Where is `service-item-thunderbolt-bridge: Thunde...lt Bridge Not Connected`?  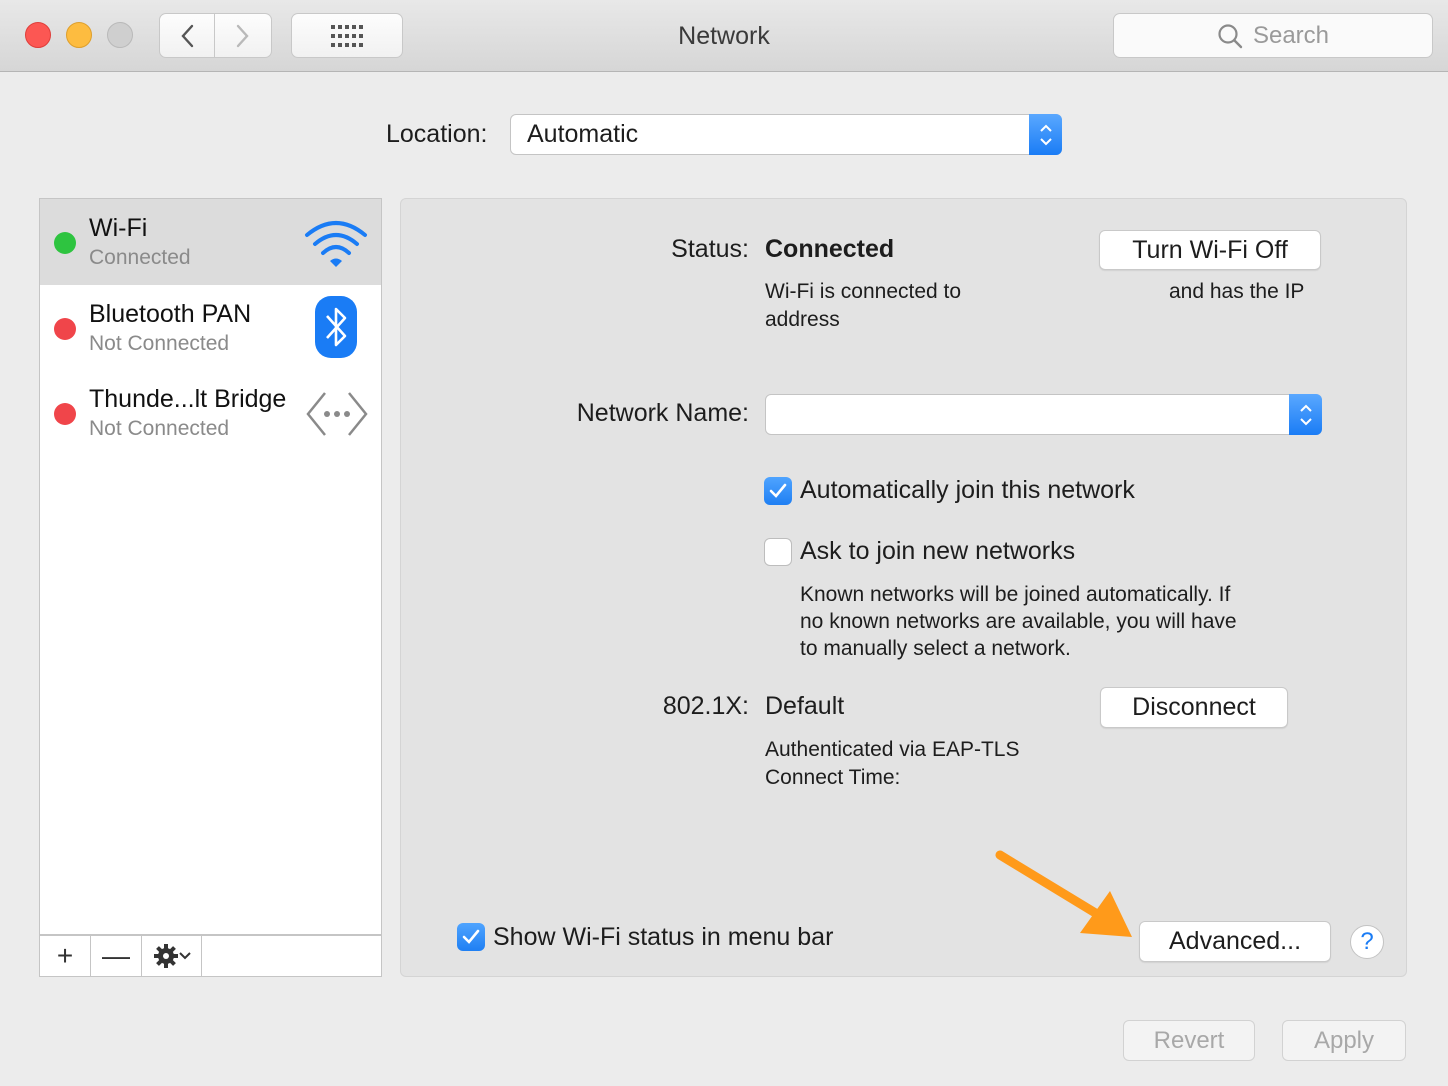 service-item-thunderbolt-bridge: Thunde...lt Bridge Not Connected is located at coordinates (210, 414).